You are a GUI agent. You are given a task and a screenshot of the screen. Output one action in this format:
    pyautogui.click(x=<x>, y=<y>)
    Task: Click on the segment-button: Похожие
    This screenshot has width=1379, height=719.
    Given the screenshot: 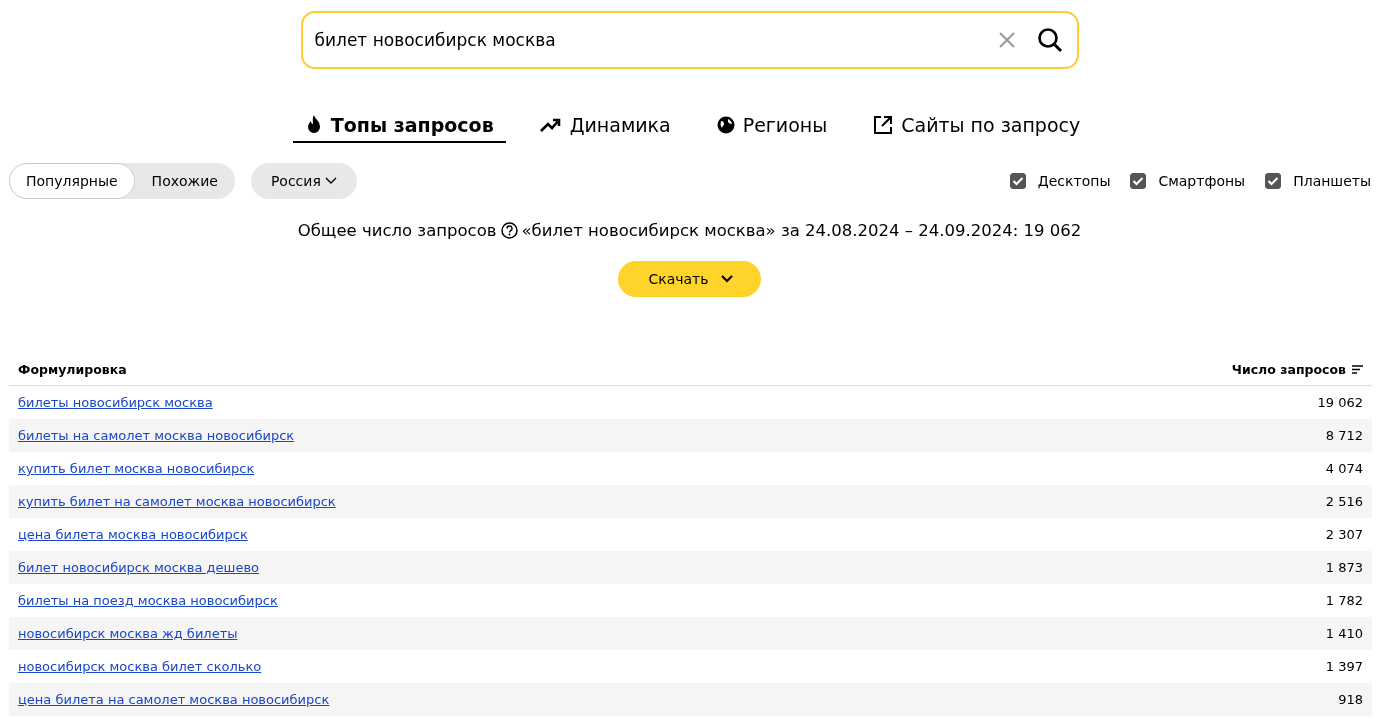 What is the action you would take?
    pyautogui.click(x=184, y=181)
    